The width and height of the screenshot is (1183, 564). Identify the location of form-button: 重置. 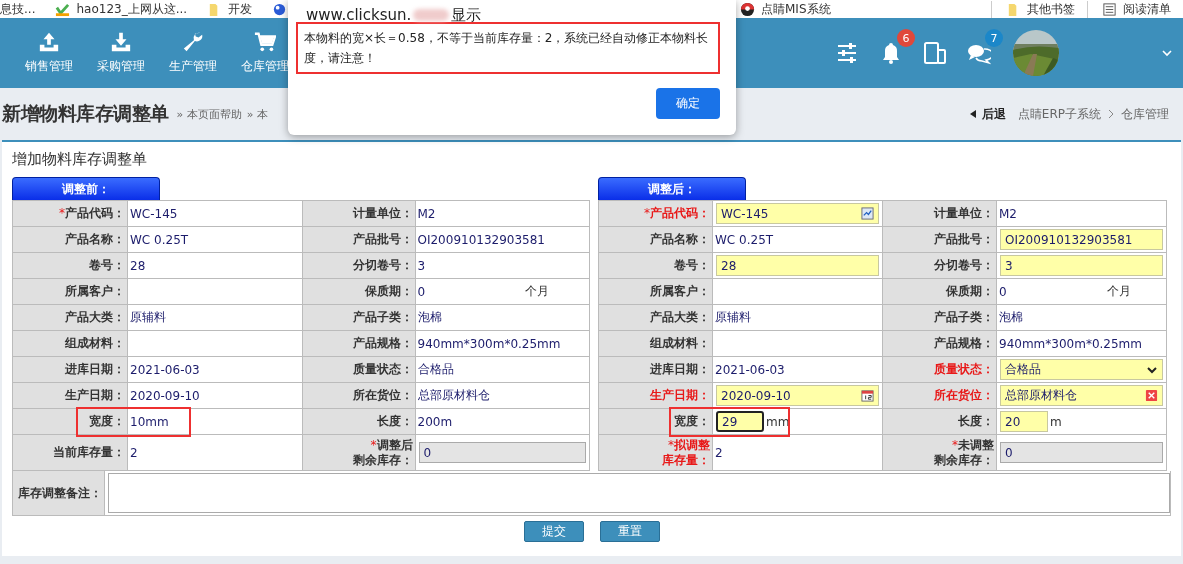
(629, 531).